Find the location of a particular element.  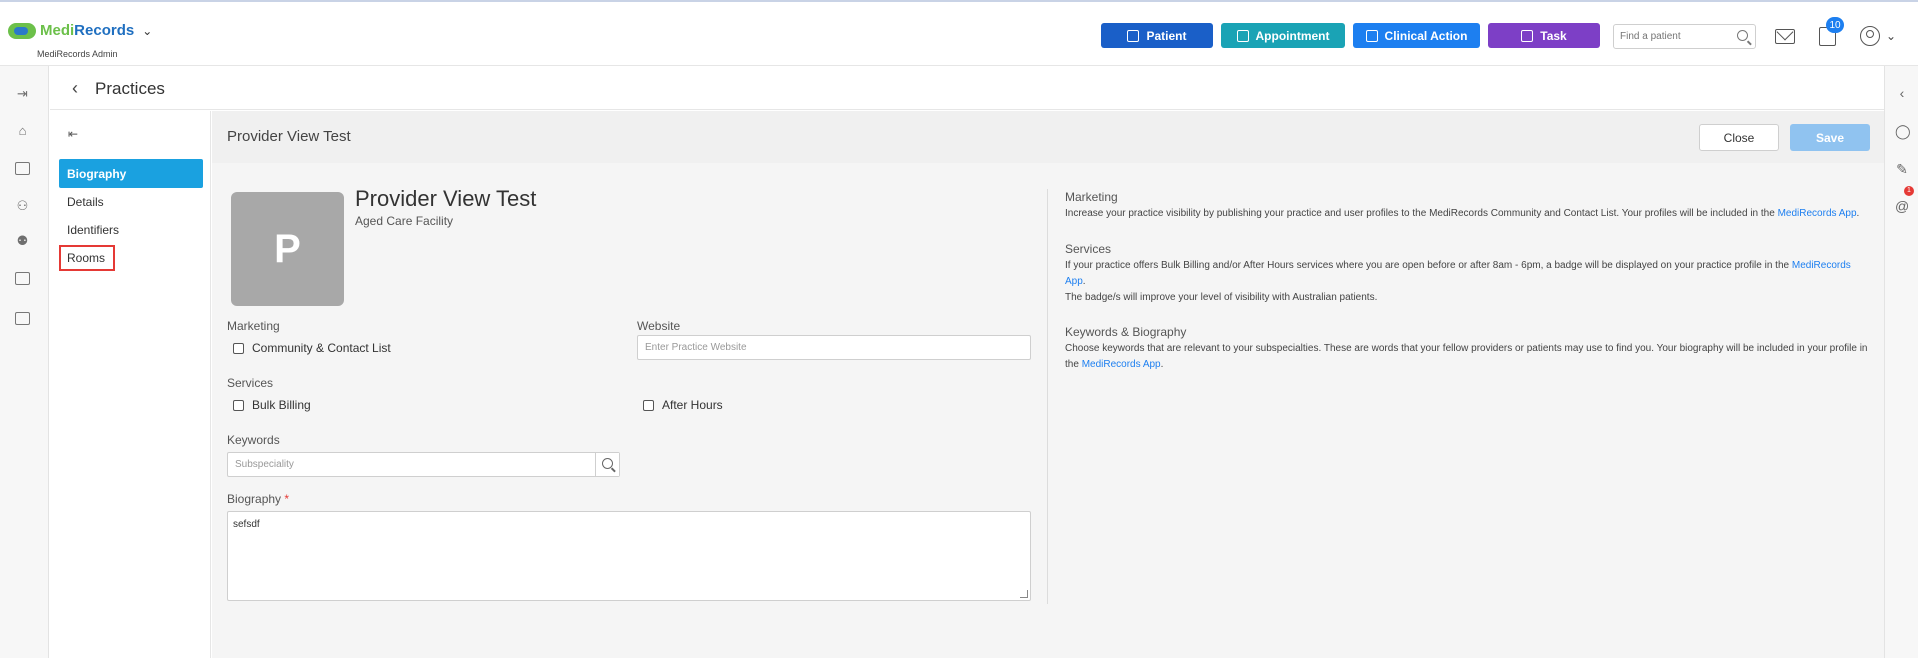

after-hours-label: After Hours is located at coordinates (692, 405).